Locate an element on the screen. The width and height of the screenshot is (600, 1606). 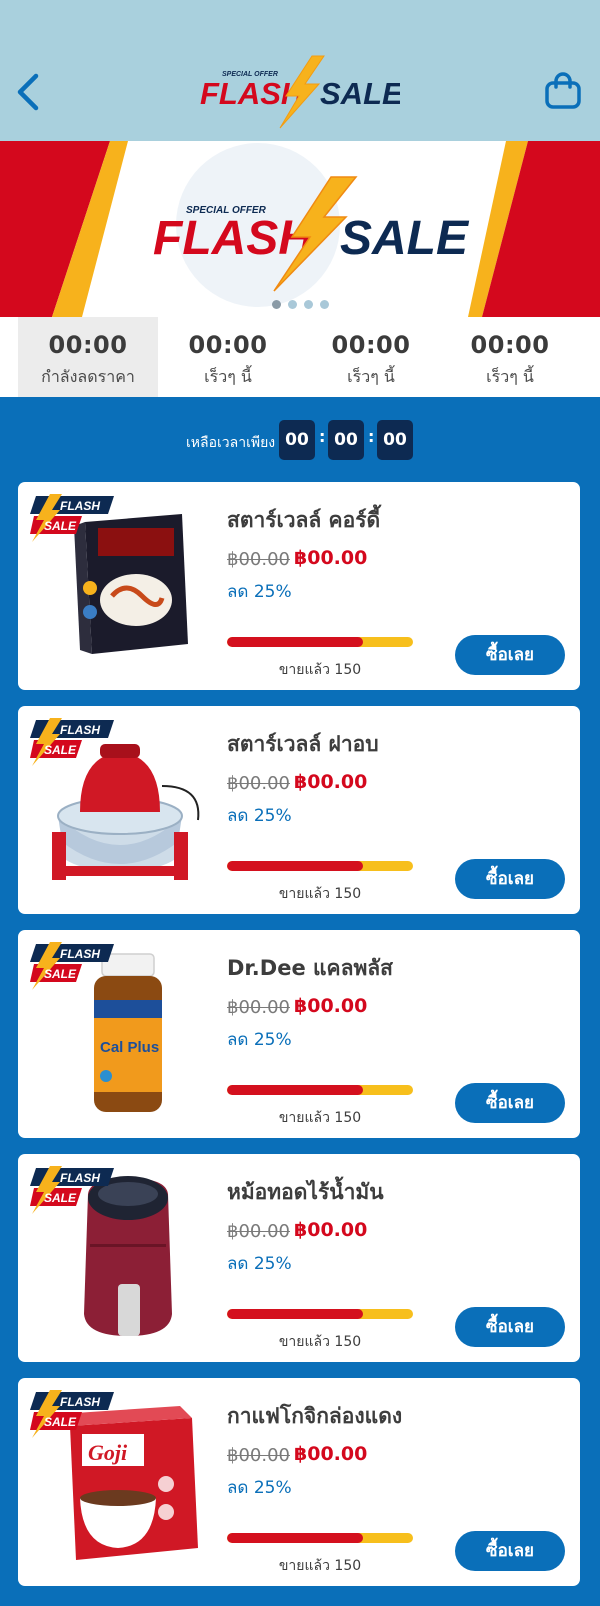
time-slot-tab-active: 00:00 กำลังลดราคา is located at coordinates (88, 357).